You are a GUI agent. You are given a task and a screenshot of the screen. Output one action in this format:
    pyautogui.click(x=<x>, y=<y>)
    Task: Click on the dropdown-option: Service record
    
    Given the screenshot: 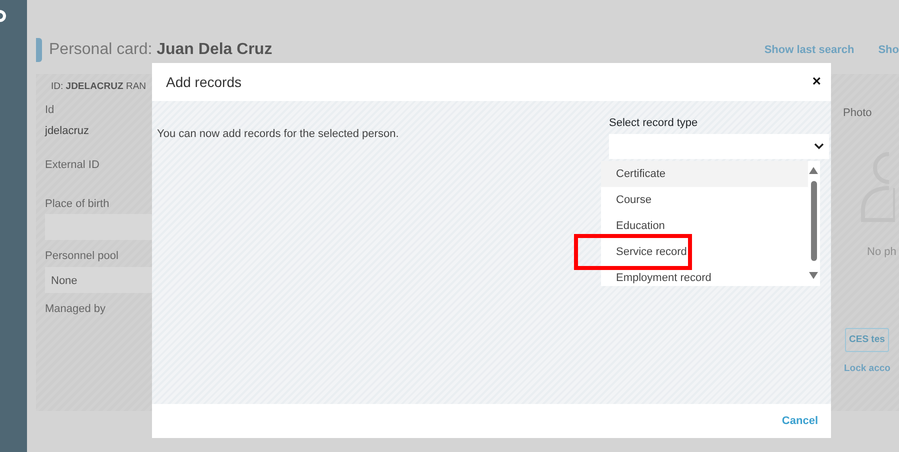 What is the action you would take?
    pyautogui.click(x=704, y=252)
    